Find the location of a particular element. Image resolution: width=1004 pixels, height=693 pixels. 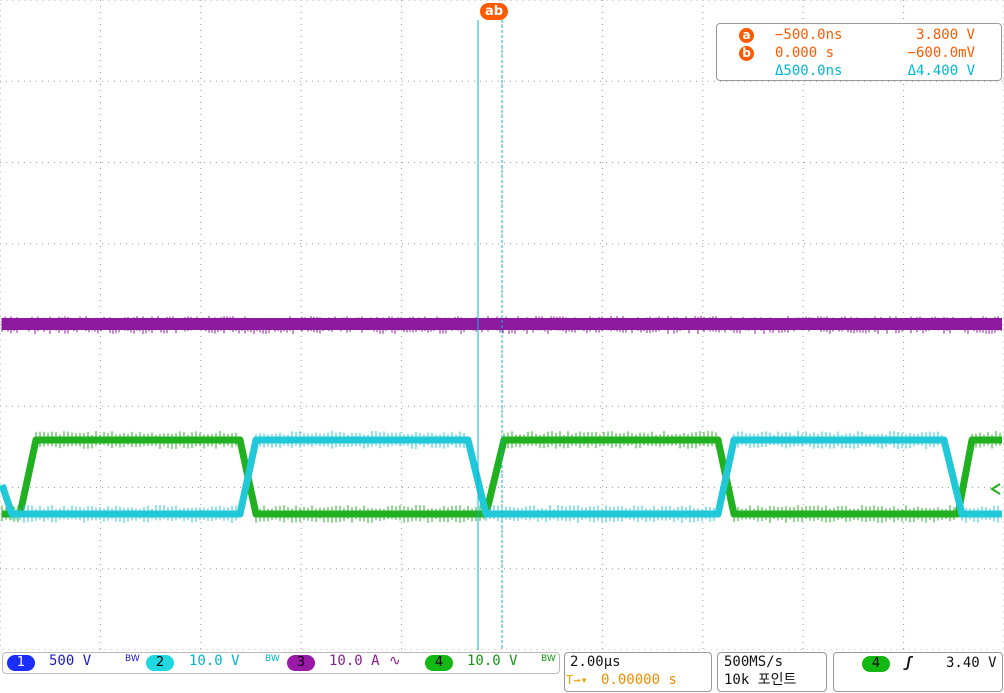

cursor-delta-time: Δ500.0ns is located at coordinates (809, 71).